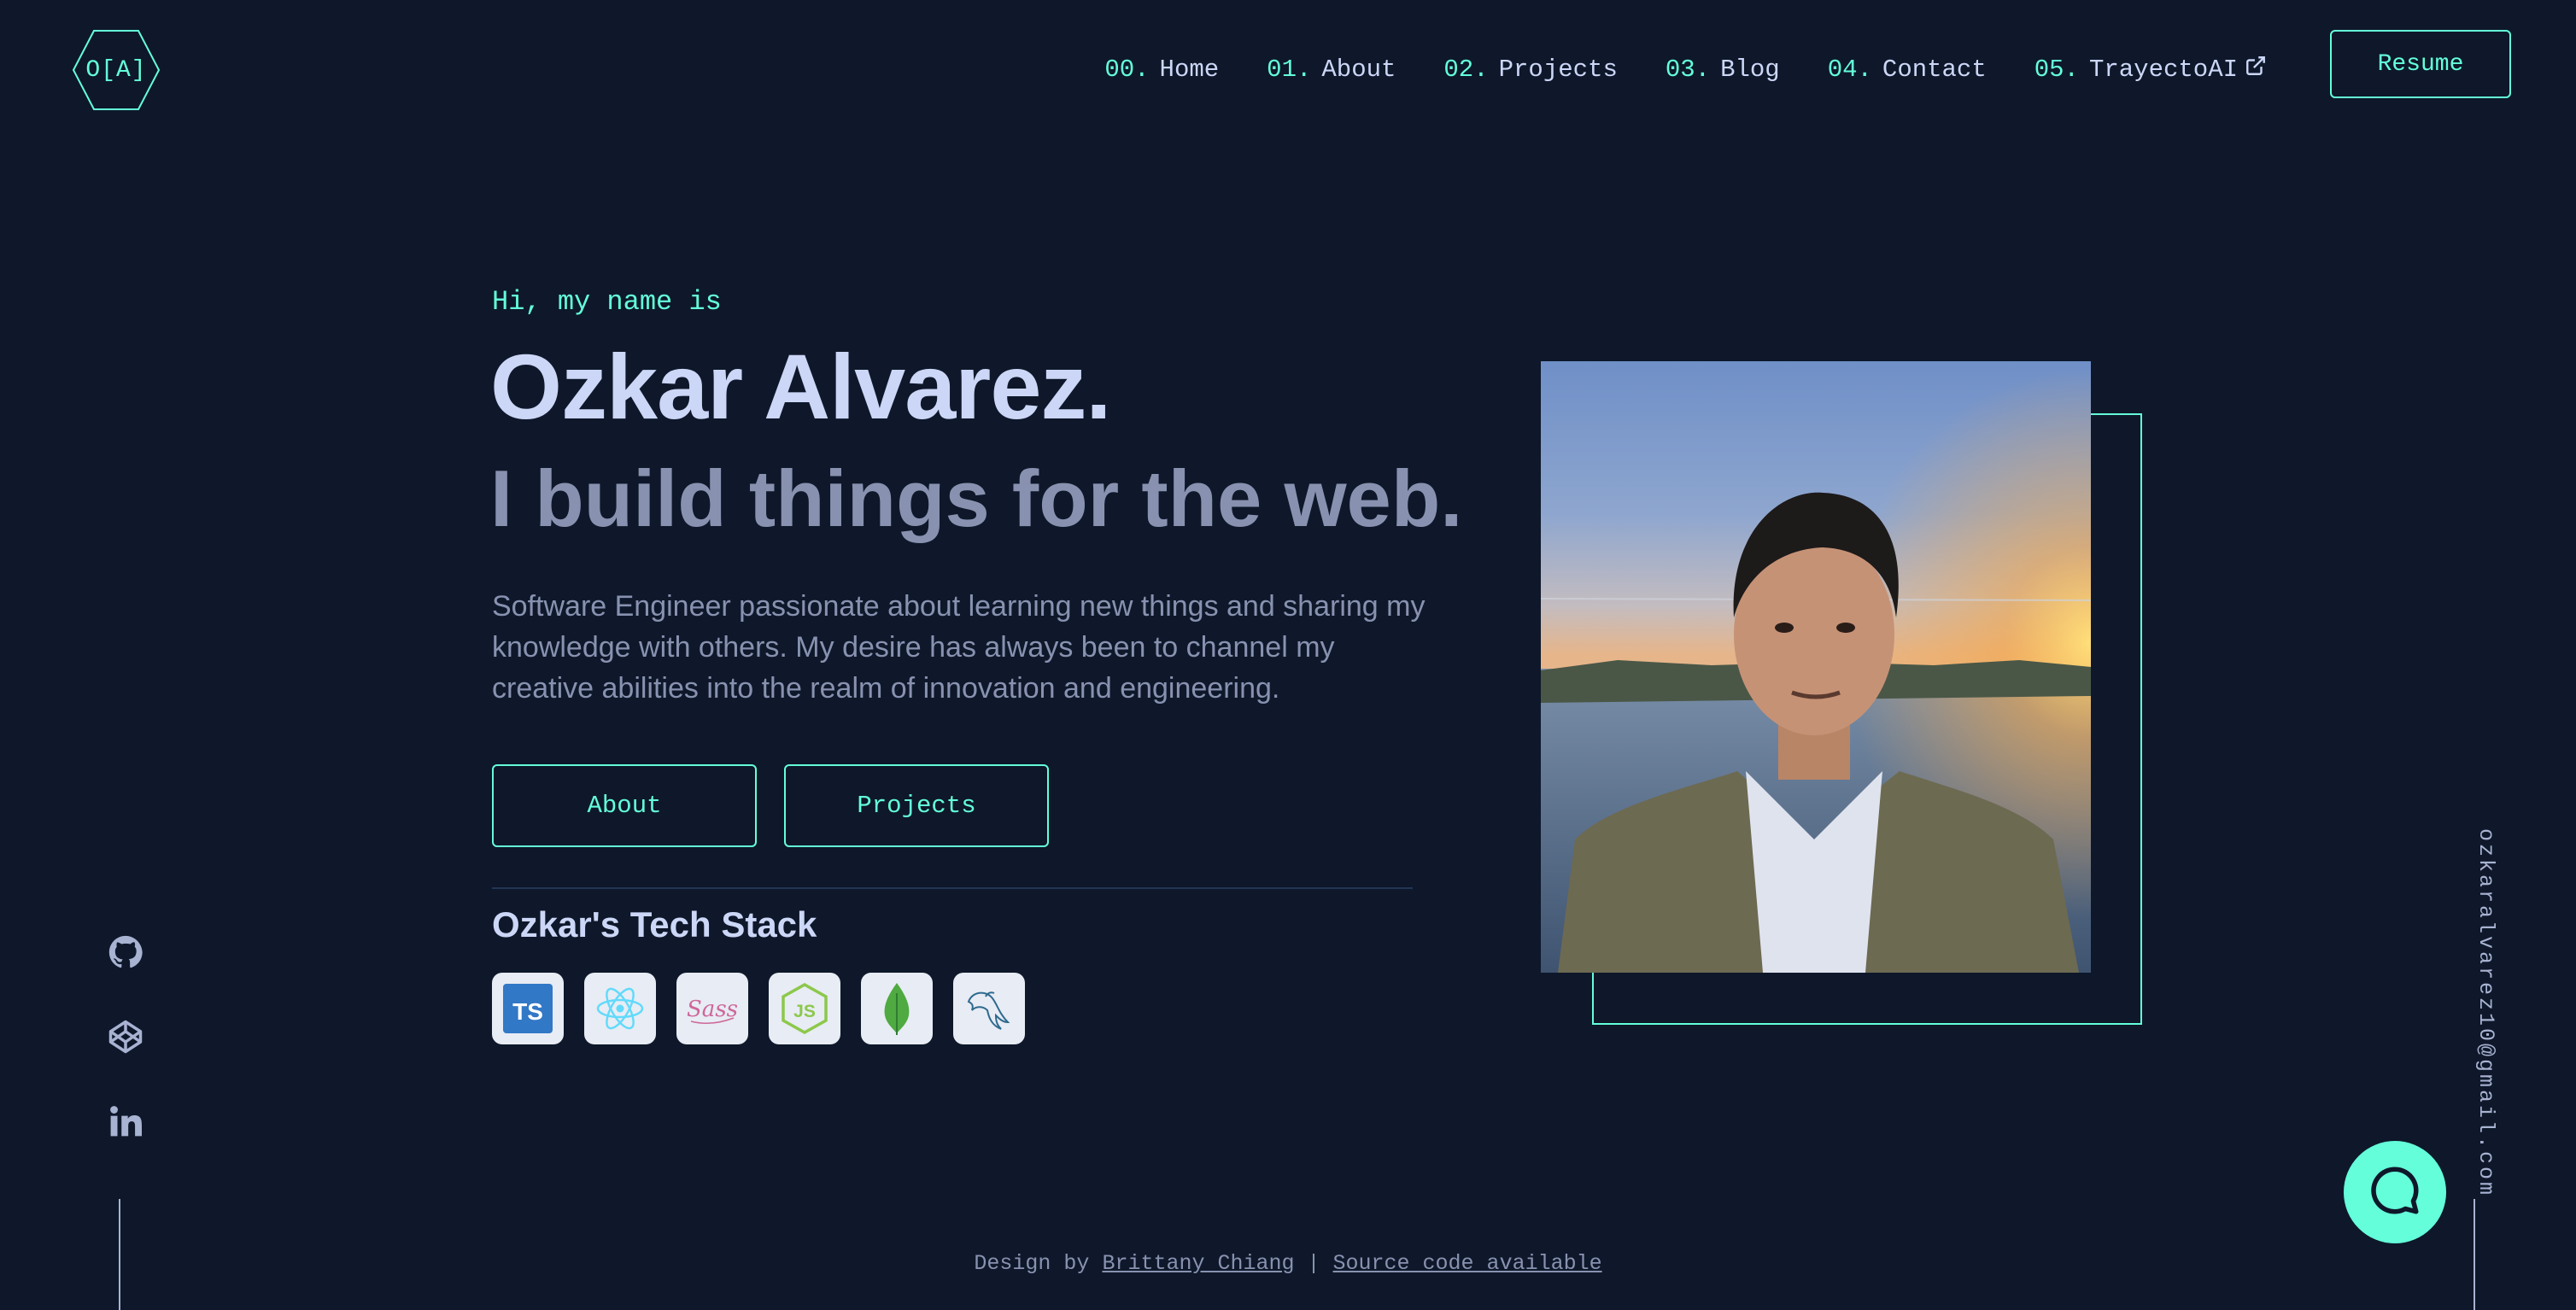  I want to click on source-code-link: Source code available, so click(1467, 1263).